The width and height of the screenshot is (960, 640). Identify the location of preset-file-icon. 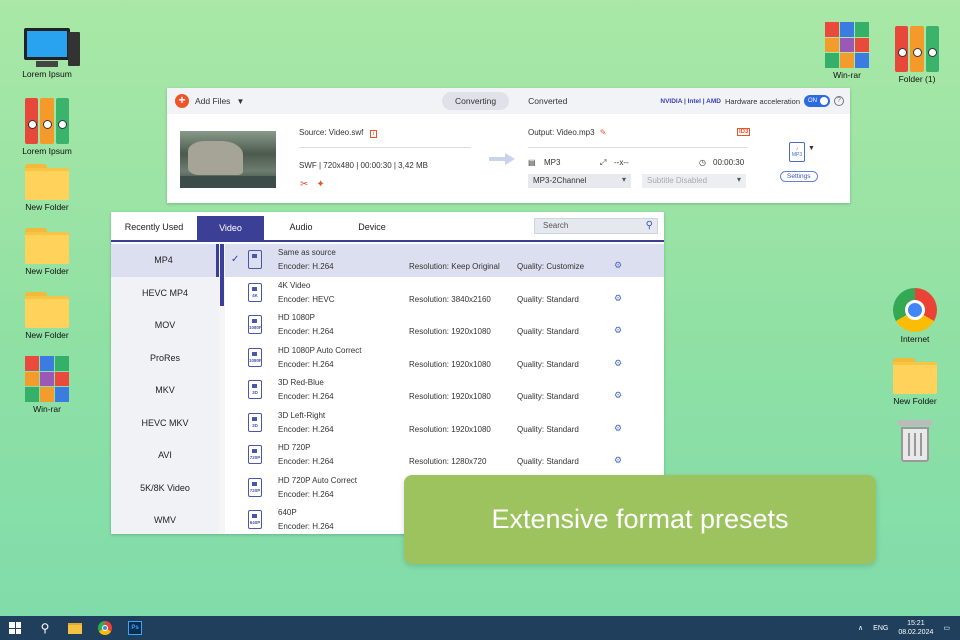
(255, 259).